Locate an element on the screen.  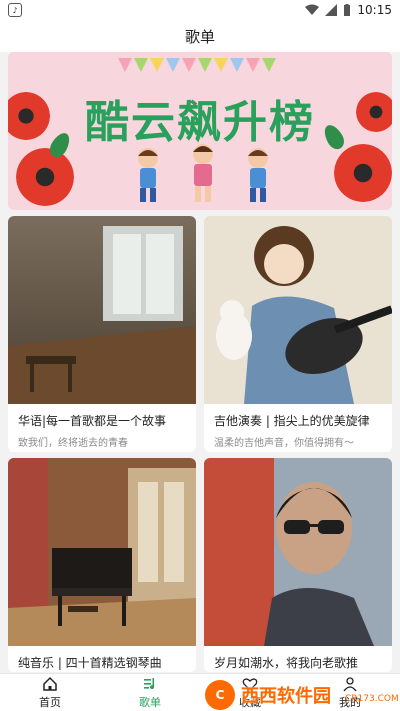
signal-icon is located at coordinates (331, 10).